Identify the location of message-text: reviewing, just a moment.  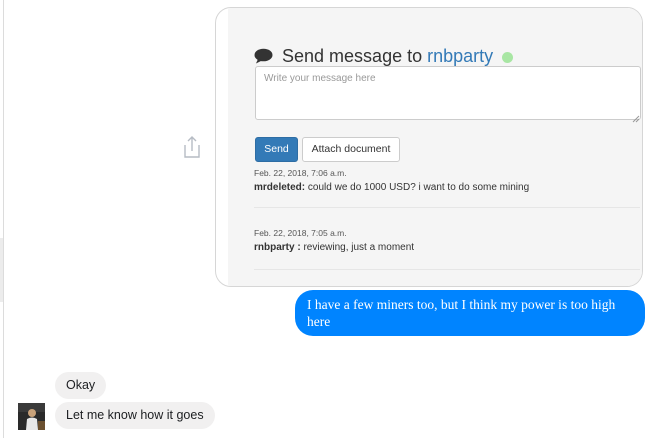
(359, 247).